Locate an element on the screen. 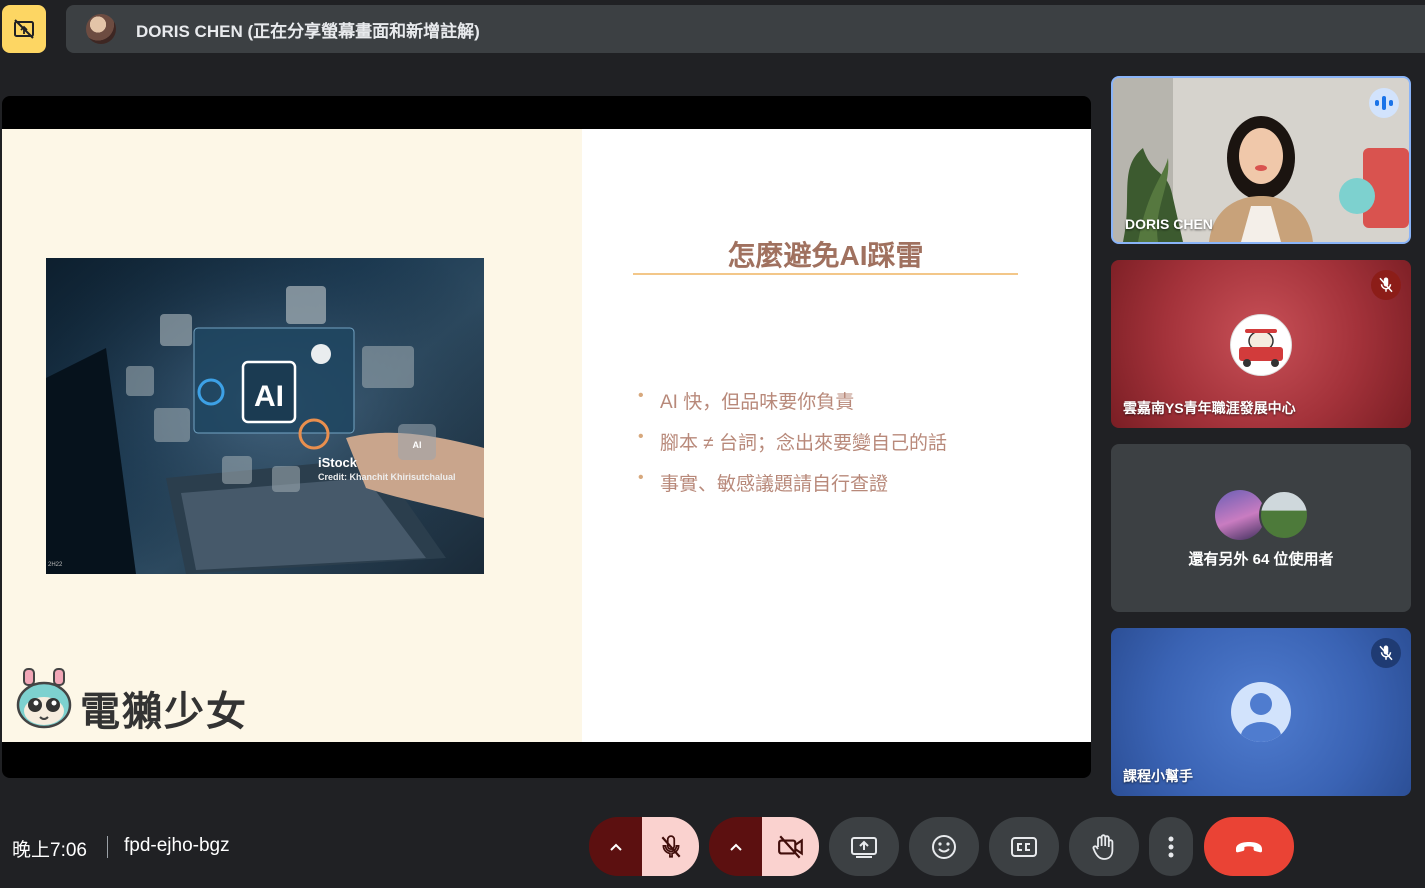  photo-watermark: iStock is located at coordinates (338, 462).